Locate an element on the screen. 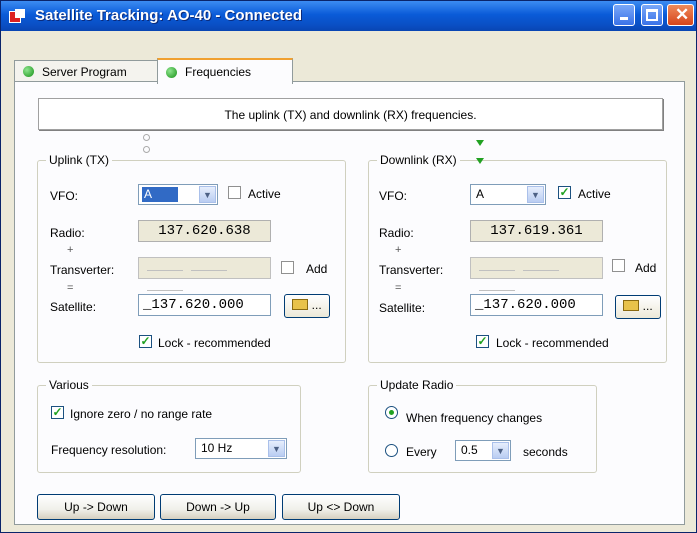 The image size is (697, 533). ignore-zero-checkbox: ✓ is located at coordinates (57, 412).